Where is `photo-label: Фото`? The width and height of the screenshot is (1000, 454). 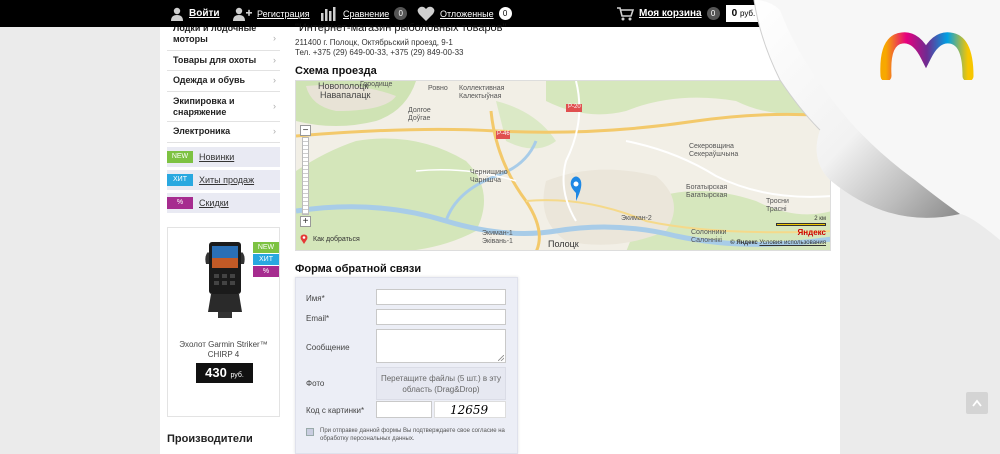 photo-label: Фото is located at coordinates (315, 383).